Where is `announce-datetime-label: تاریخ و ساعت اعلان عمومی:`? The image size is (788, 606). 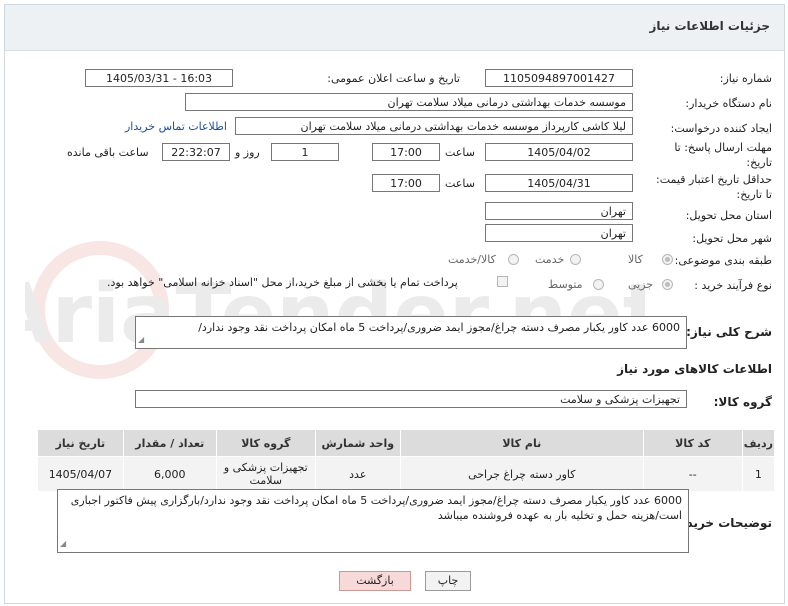 announce-datetime-label: تاریخ و ساعت اعلان عمومی: is located at coordinates (393, 78).